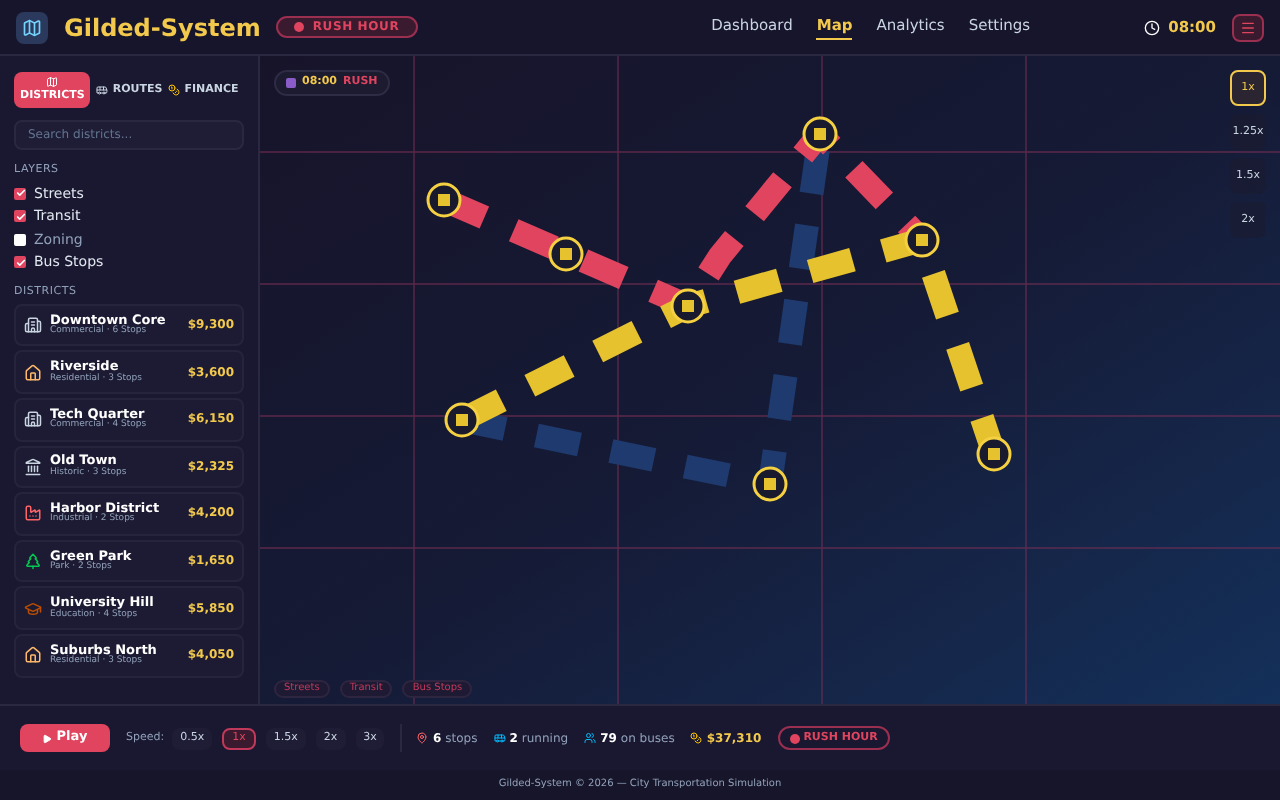  What do you see at coordinates (32, 27) in the screenshot?
I see `logo-icon` at bounding box center [32, 27].